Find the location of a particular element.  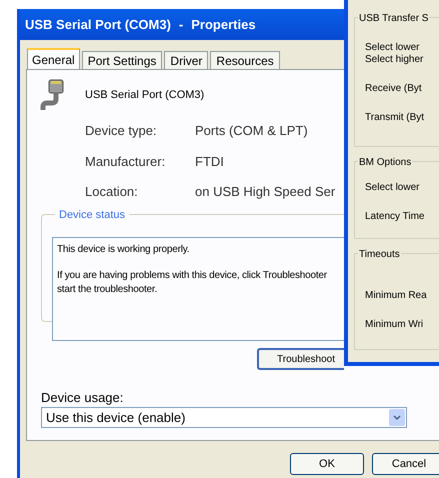

dialog-button: Cancel is located at coordinates (405, 464).